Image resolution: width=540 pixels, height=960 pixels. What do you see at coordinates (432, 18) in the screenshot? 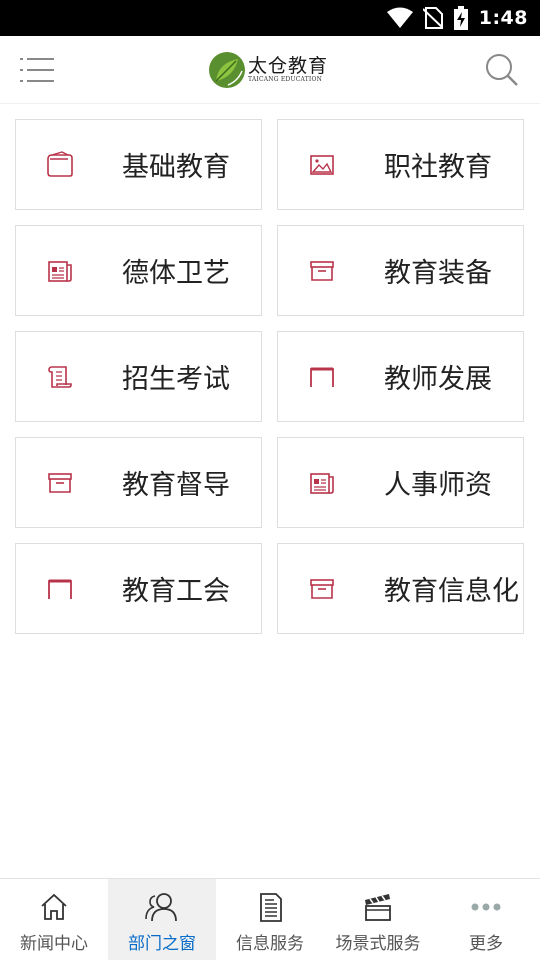
I see `no-sim-icon` at bounding box center [432, 18].